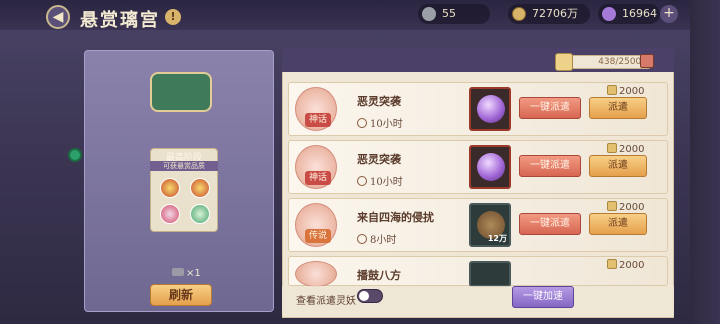  Describe the element at coordinates (497, 238) in the screenshot. I see `item-qty: 12万` at that location.